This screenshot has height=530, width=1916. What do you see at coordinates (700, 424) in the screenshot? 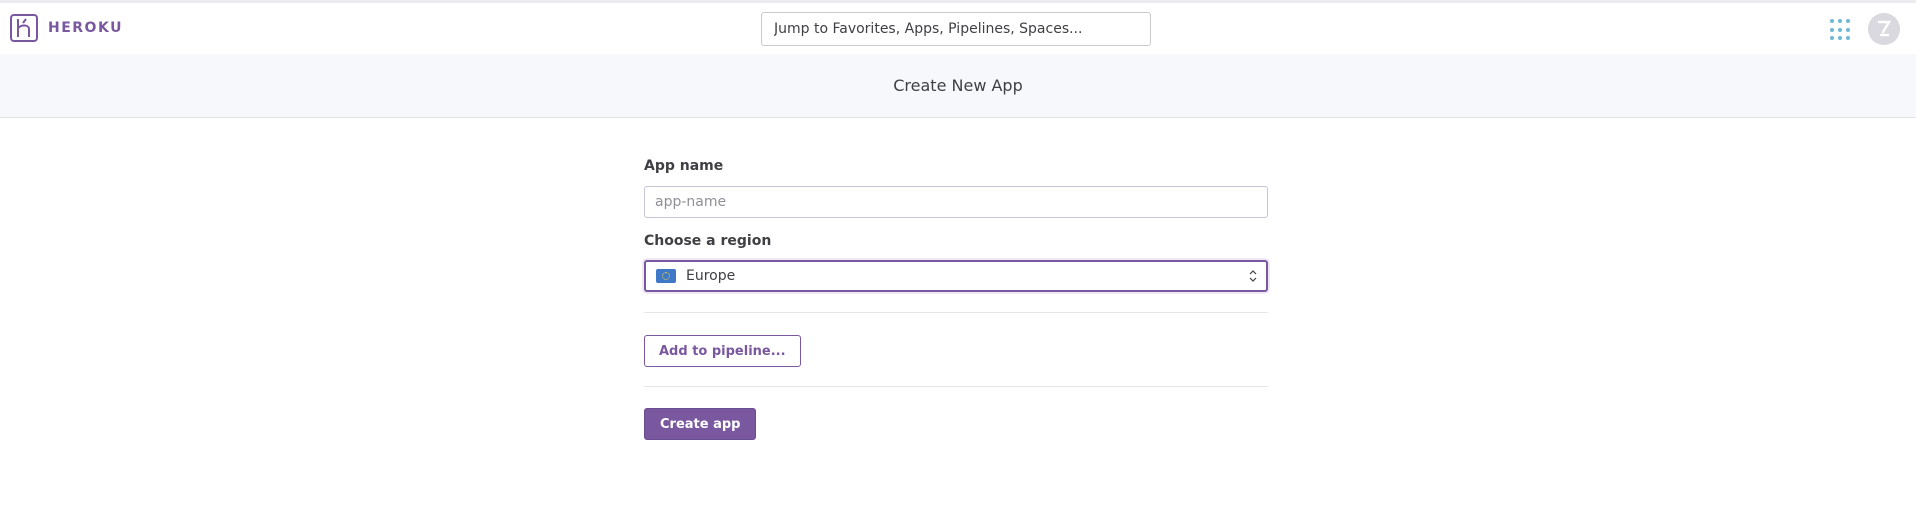
I see `create-app-button: Create app` at bounding box center [700, 424].